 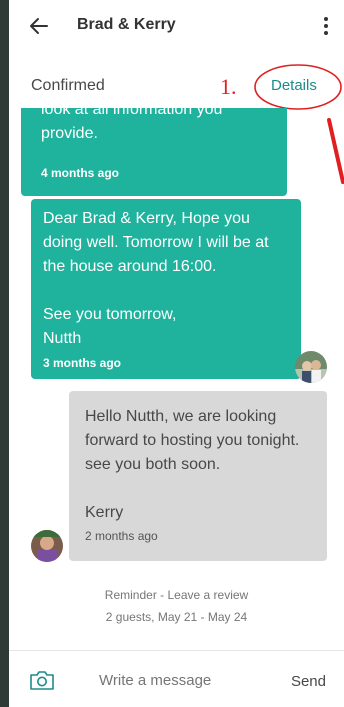 I want to click on message-timestamp: 3 months ago, so click(x=82, y=363).